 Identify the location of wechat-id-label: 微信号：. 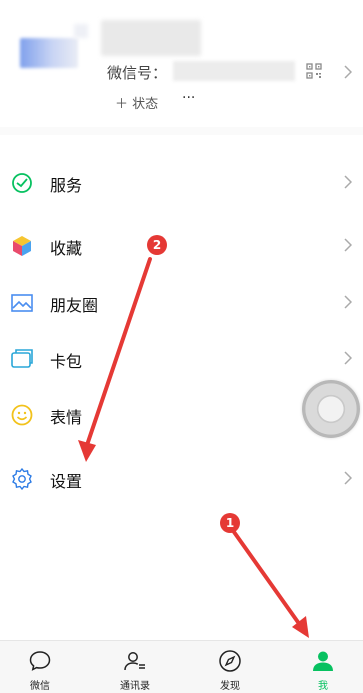
(137, 73).